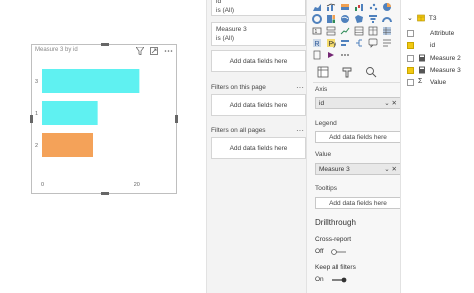  What do you see at coordinates (42, 185) in the screenshot?
I see `x-tick-label: 0` at bounding box center [42, 185].